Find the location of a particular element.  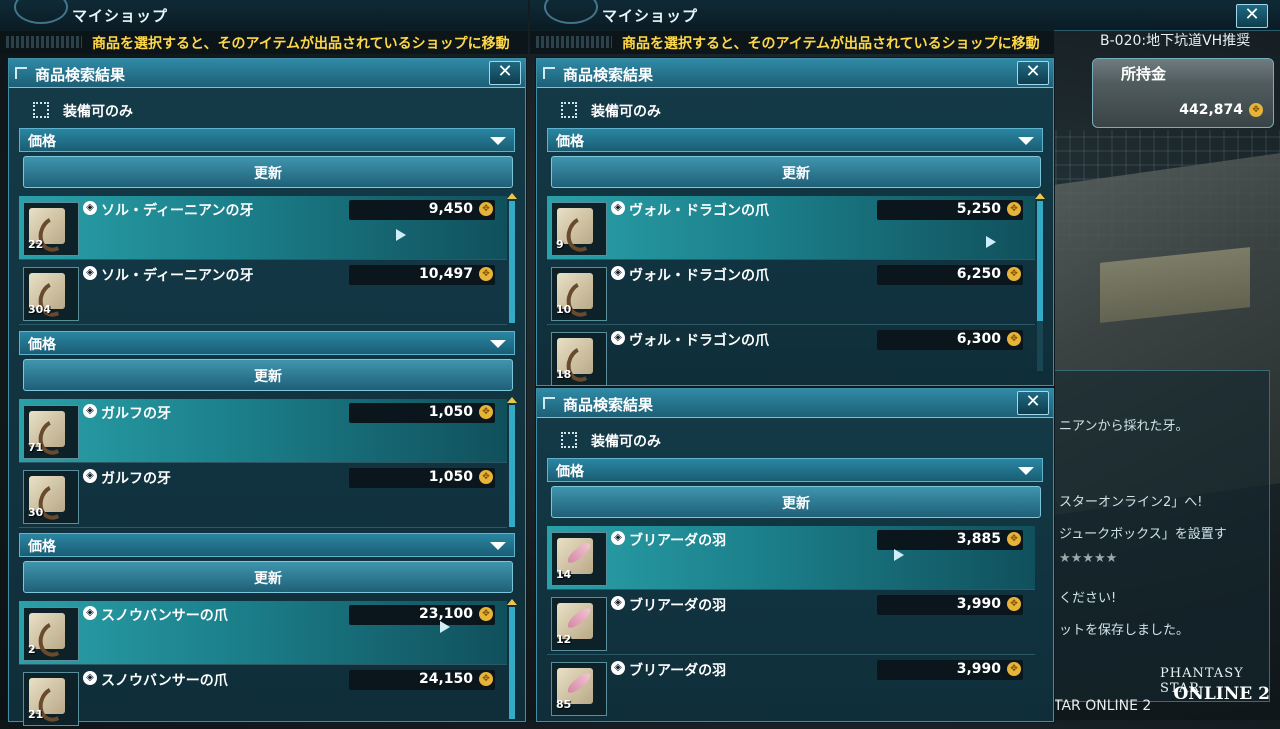

left-ticker: 商品を選択すると、そのアイテムが出品されているショップに移動 is located at coordinates (264, 42).